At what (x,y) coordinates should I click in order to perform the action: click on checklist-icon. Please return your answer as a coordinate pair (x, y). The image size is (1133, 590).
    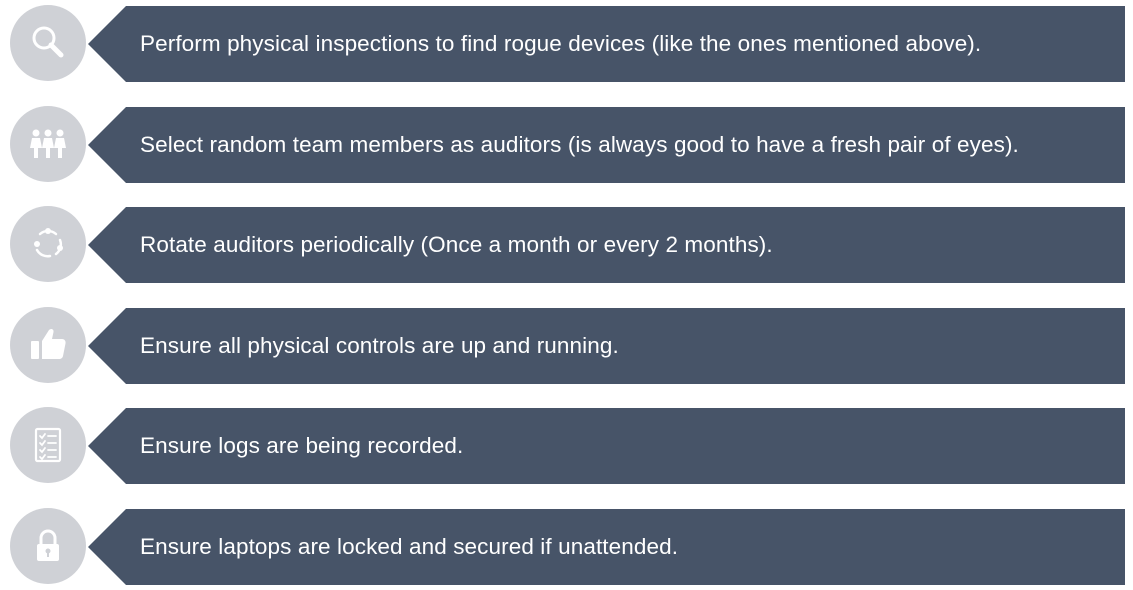
    Looking at the image, I should click on (48, 445).